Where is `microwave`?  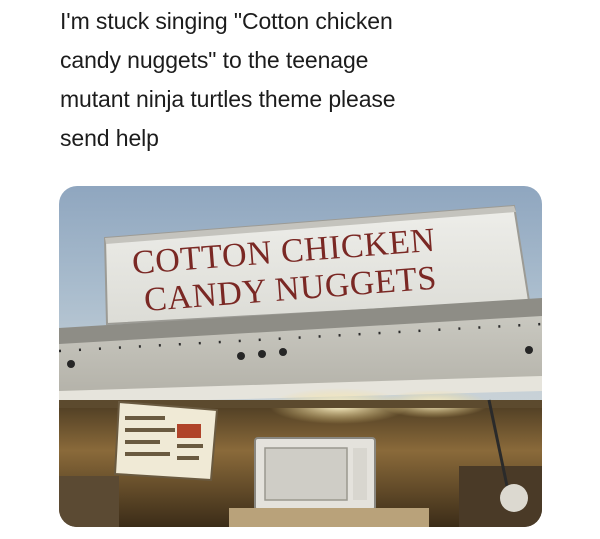
microwave is located at coordinates (315, 474).